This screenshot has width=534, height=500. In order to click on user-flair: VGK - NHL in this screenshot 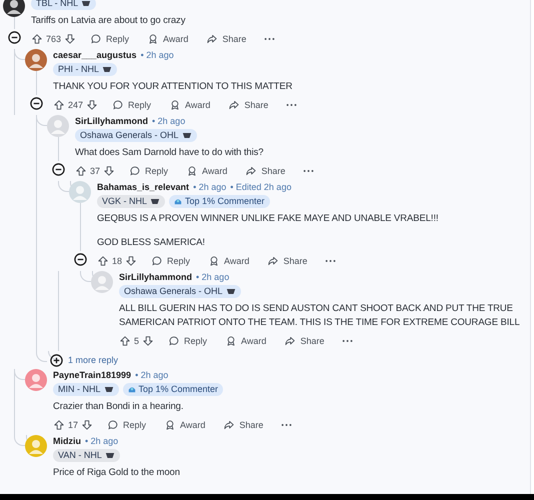, I will do `click(131, 201)`.